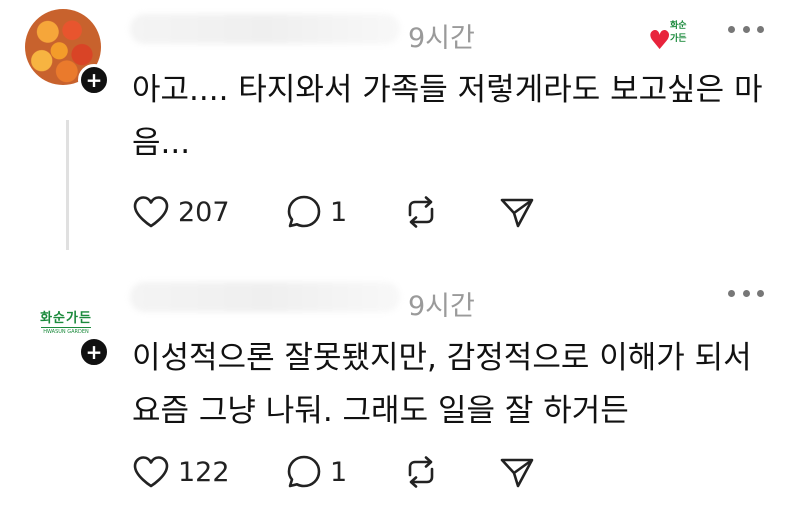 The width and height of the screenshot is (800, 521). Describe the element at coordinates (660, 41) in the screenshot. I see `heart-filled-icon: ♥` at that location.